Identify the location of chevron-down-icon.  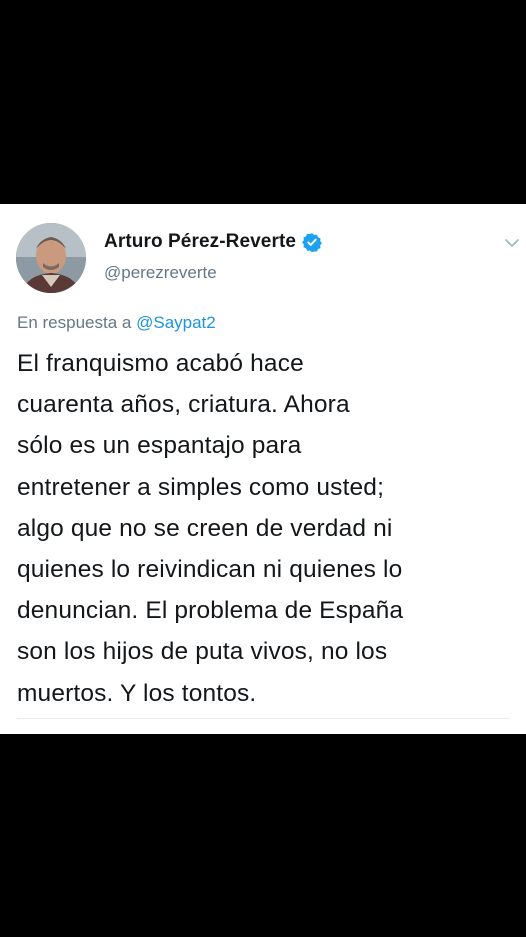
(512, 242).